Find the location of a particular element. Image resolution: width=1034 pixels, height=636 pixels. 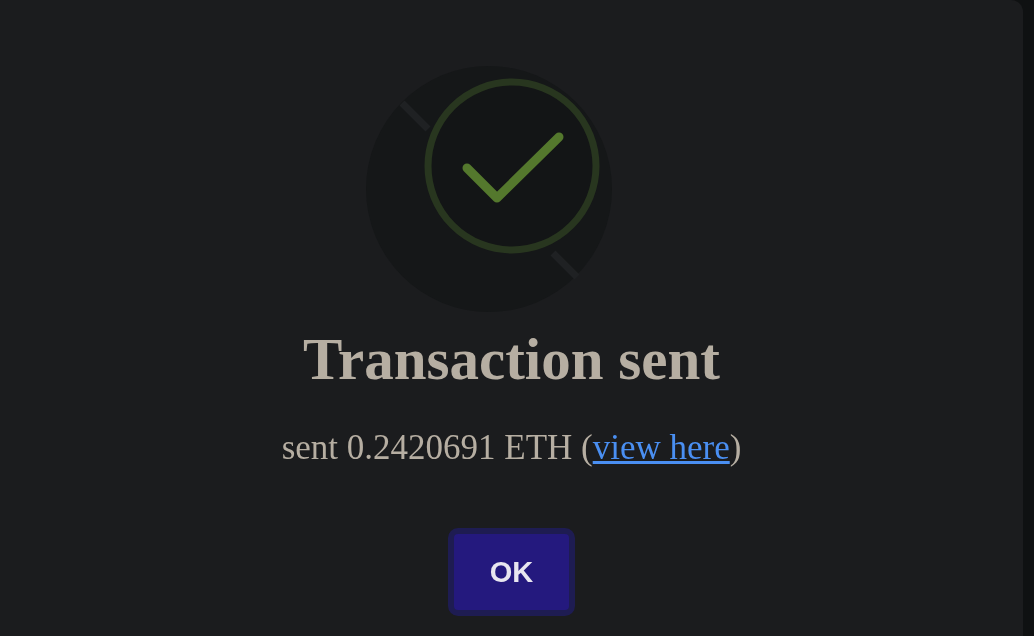

sent-message: sent 0.2420691 ETH (view here) is located at coordinates (511, 448).